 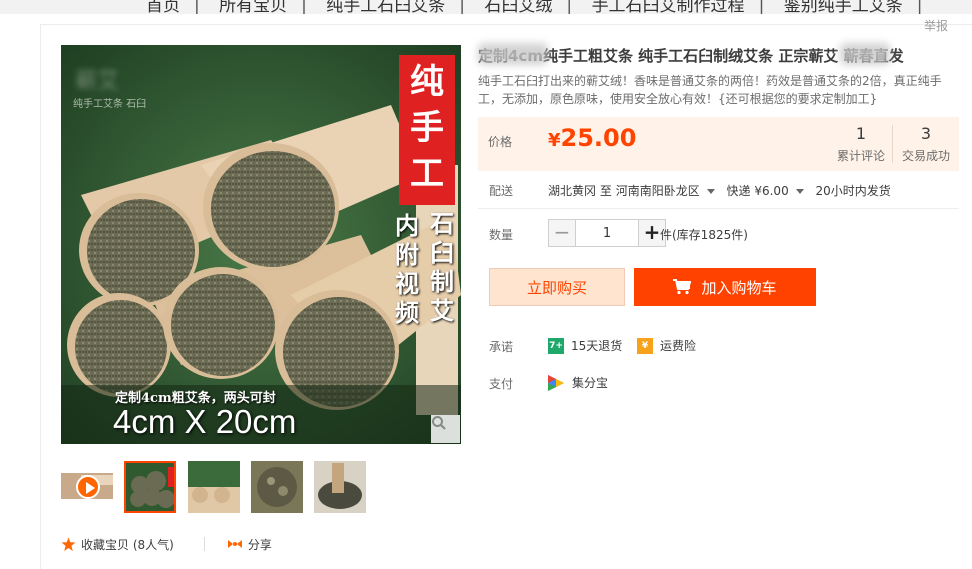 I want to click on nav-item-all: 所有宝贝, so click(x=253, y=7).